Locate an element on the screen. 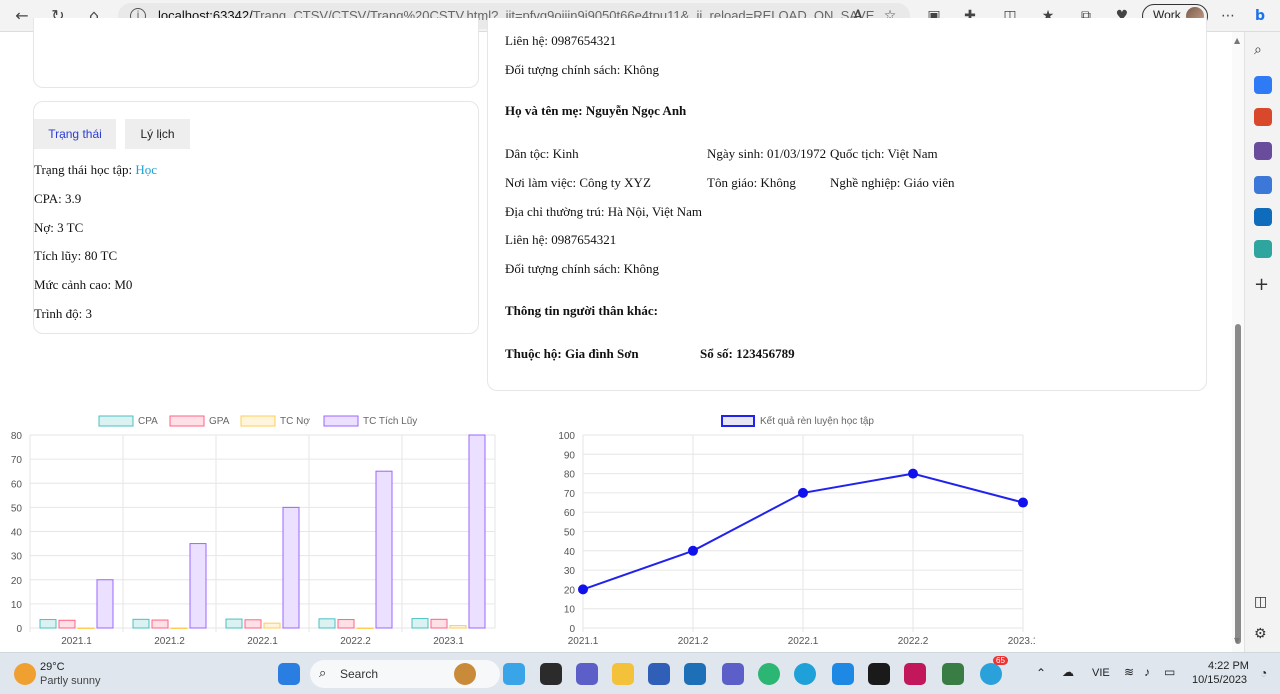  legend-label: CPA is located at coordinates (148, 421).